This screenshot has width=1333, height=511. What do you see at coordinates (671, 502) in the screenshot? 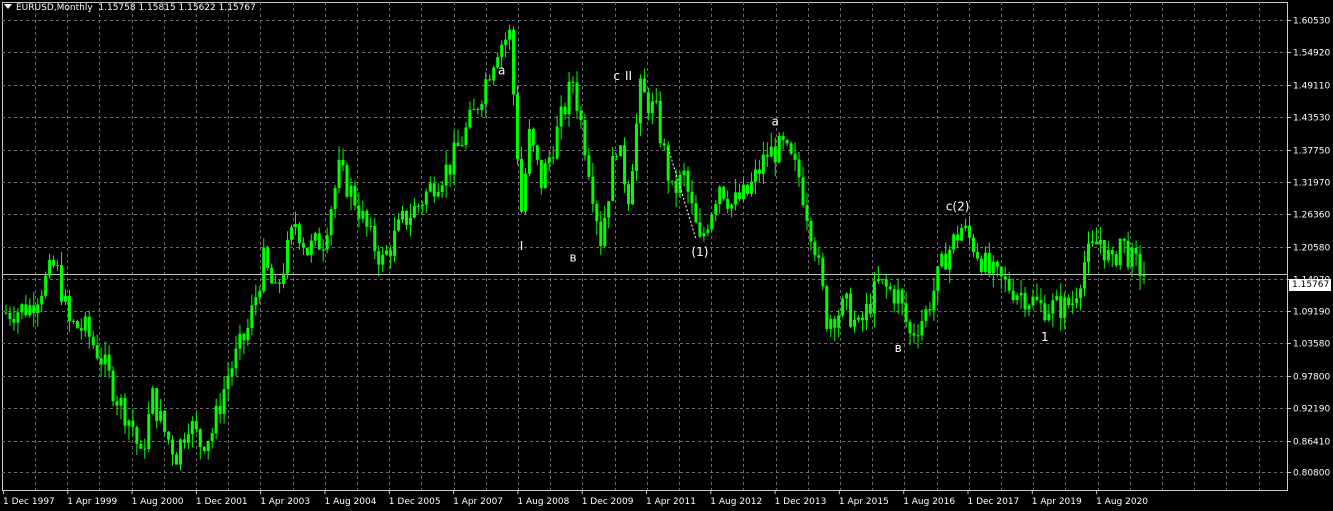
I see `x-tick-label: 1 Apr 2011` at bounding box center [671, 502].